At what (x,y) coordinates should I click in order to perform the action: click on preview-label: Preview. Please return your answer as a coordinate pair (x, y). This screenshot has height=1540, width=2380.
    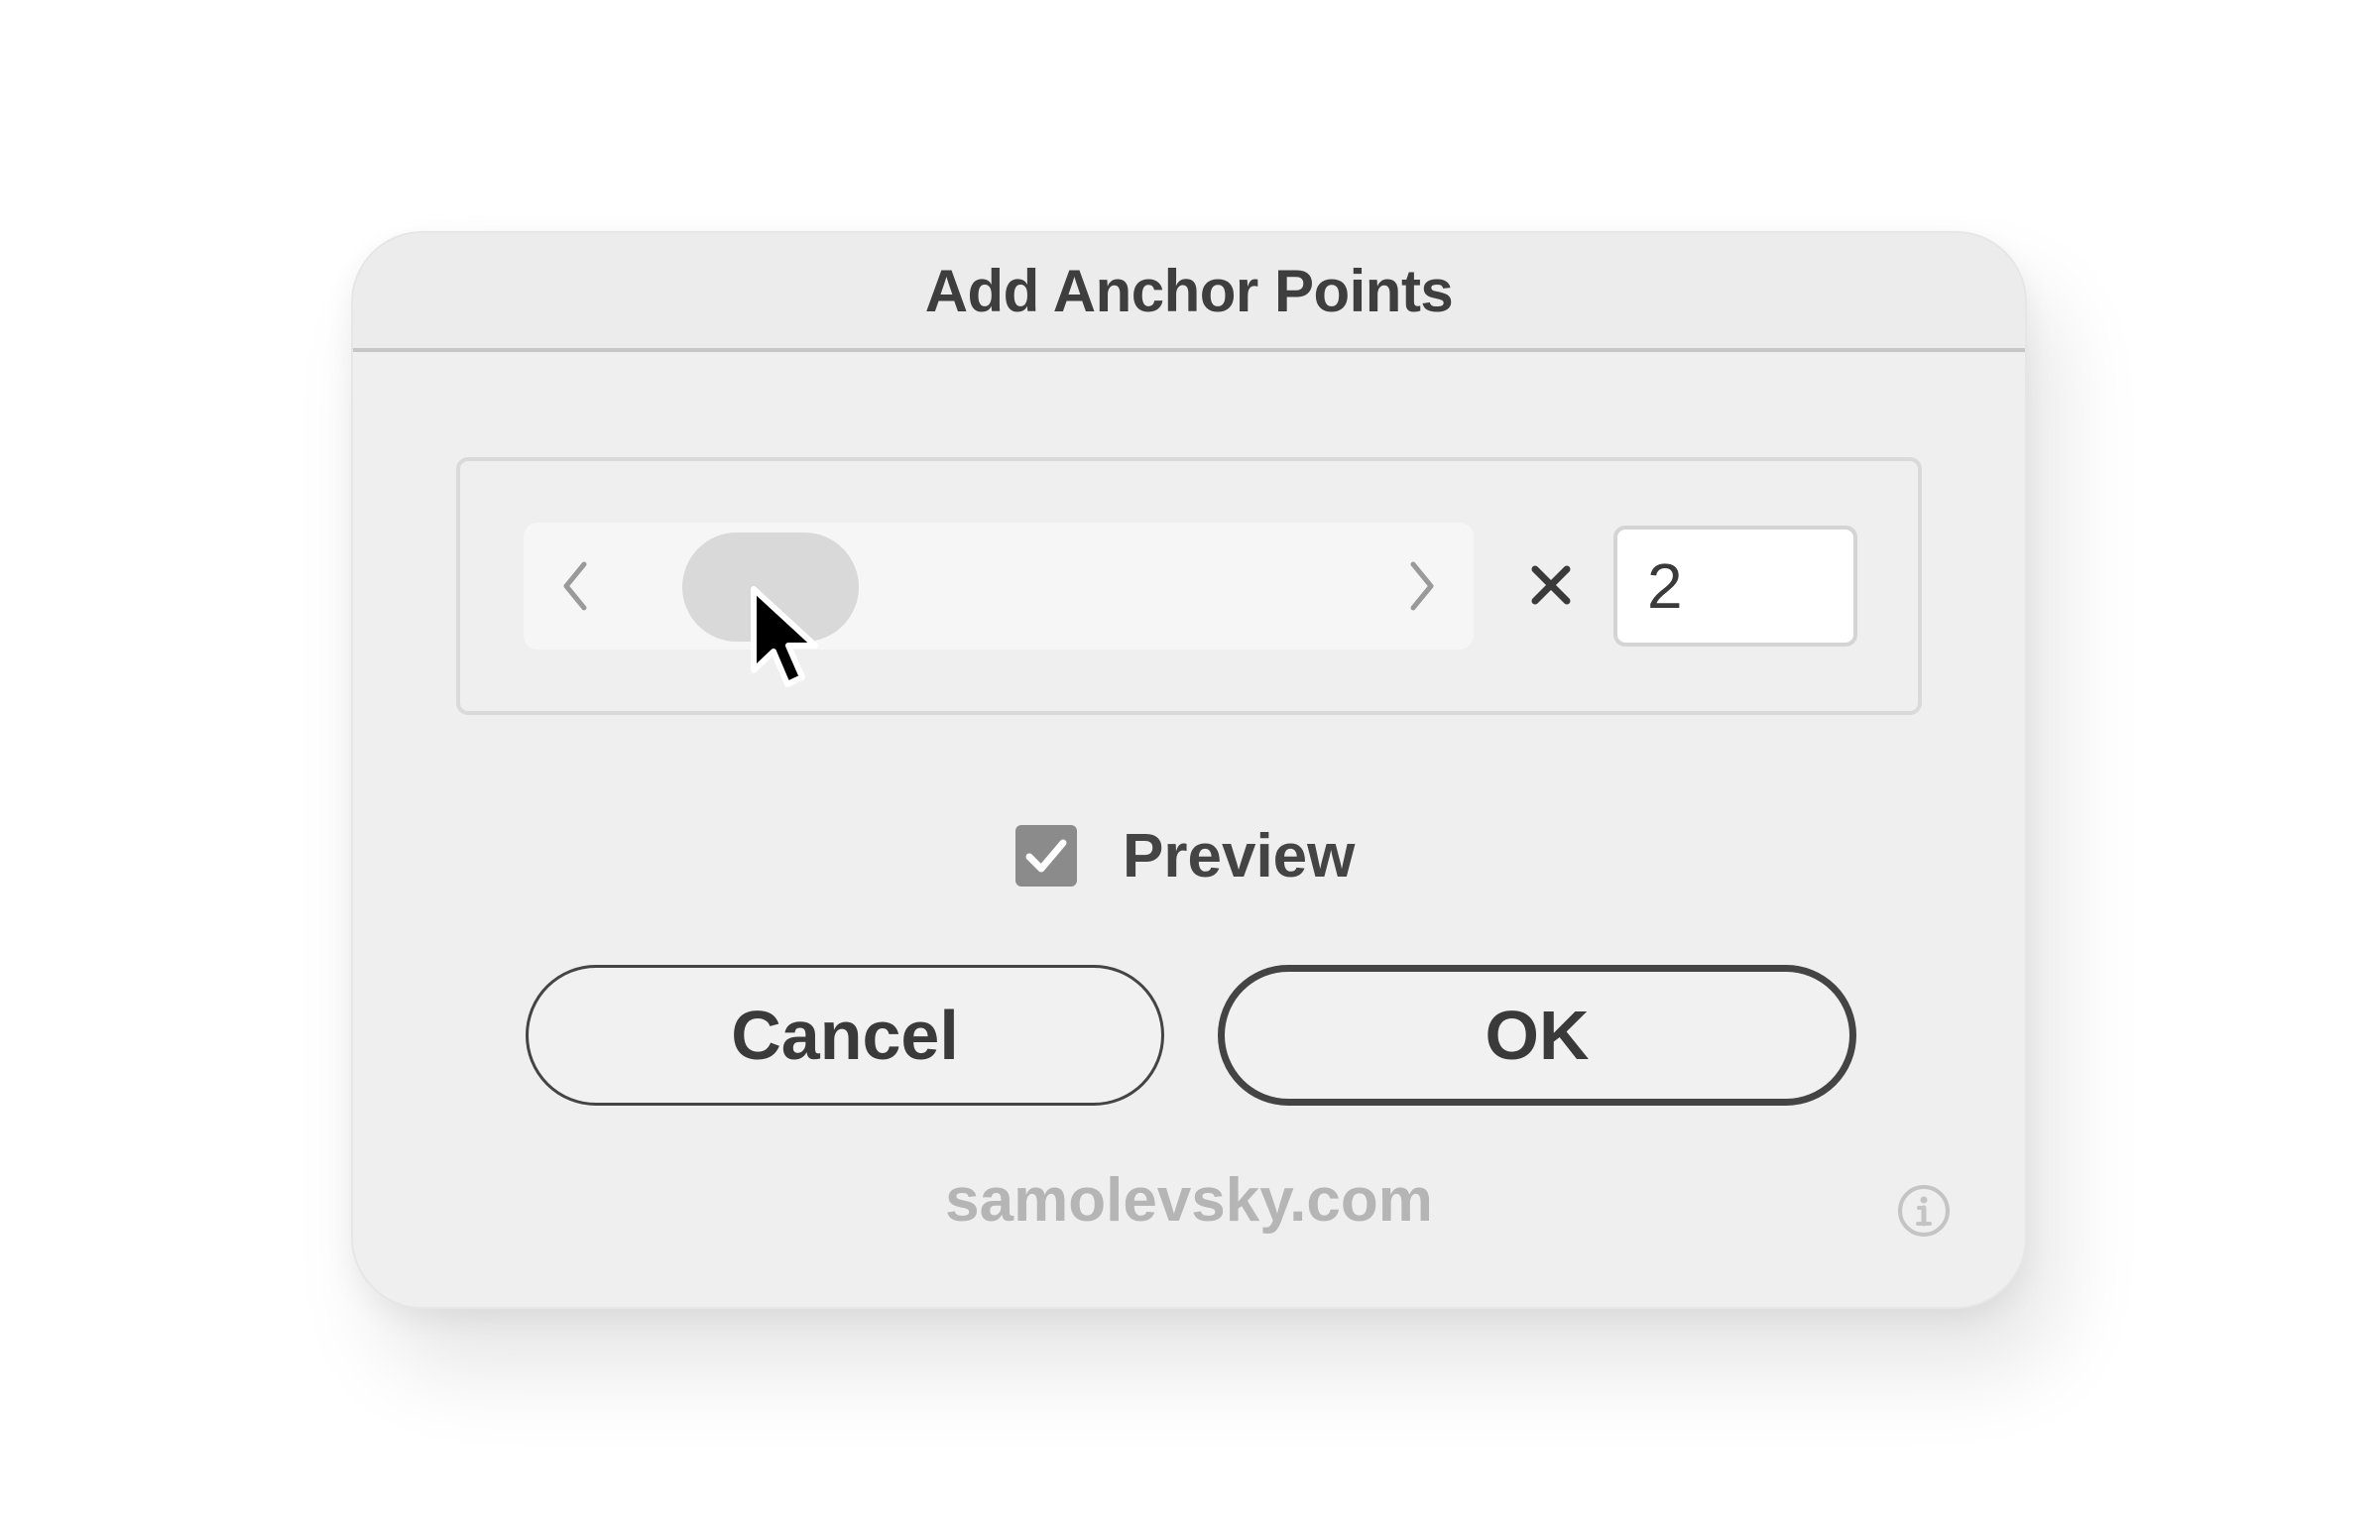
    Looking at the image, I should click on (1239, 855).